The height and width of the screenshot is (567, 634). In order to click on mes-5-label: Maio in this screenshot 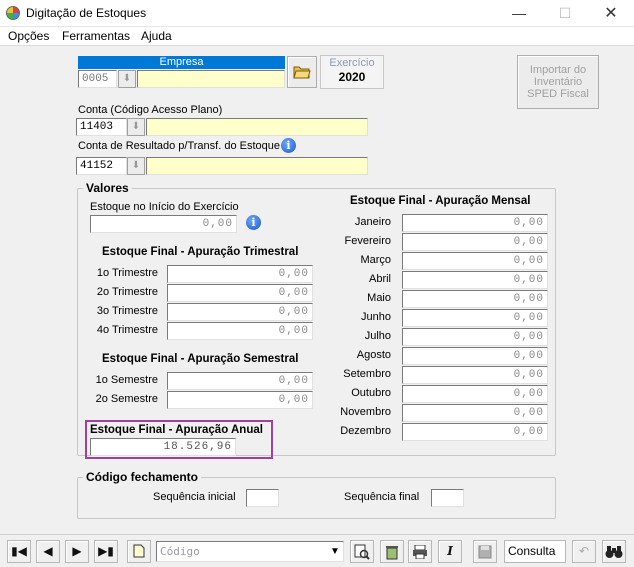, I will do `click(379, 298)`.